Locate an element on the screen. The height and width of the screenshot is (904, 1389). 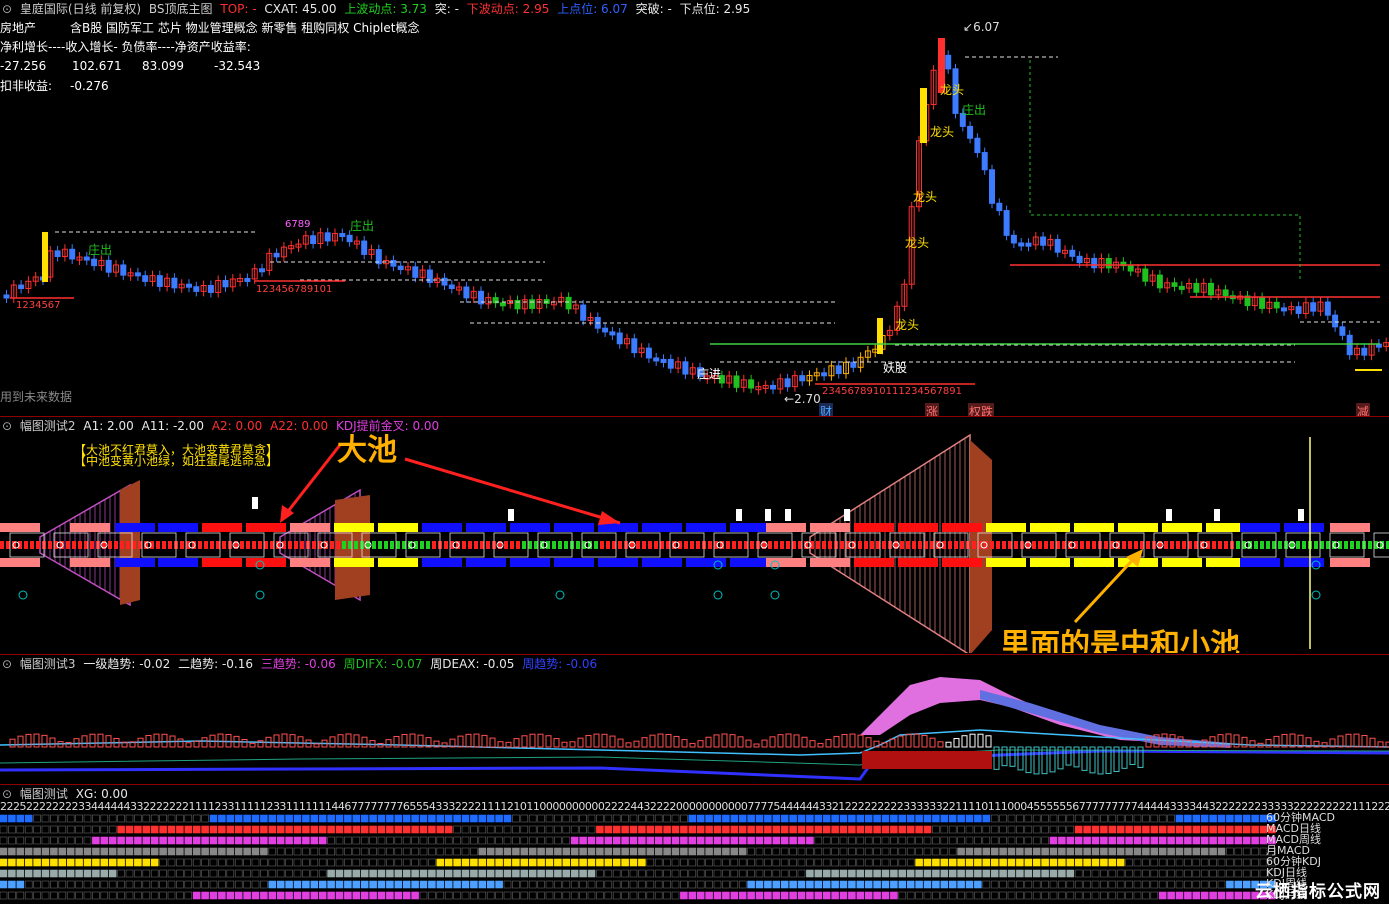
sub2-name: 幅图测试3 is located at coordinates (48, 664).